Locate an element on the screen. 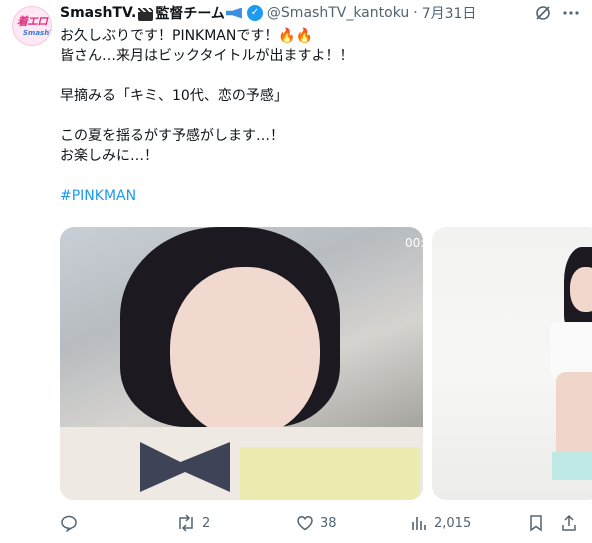  views-button: 2,015 is located at coordinates (440, 523).